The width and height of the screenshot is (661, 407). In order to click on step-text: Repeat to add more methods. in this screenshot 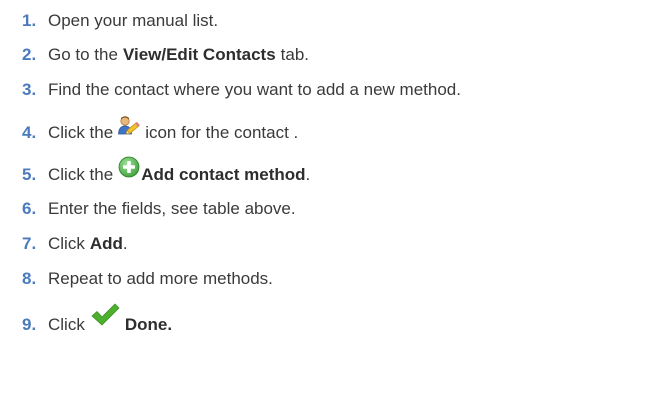, I will do `click(160, 278)`.